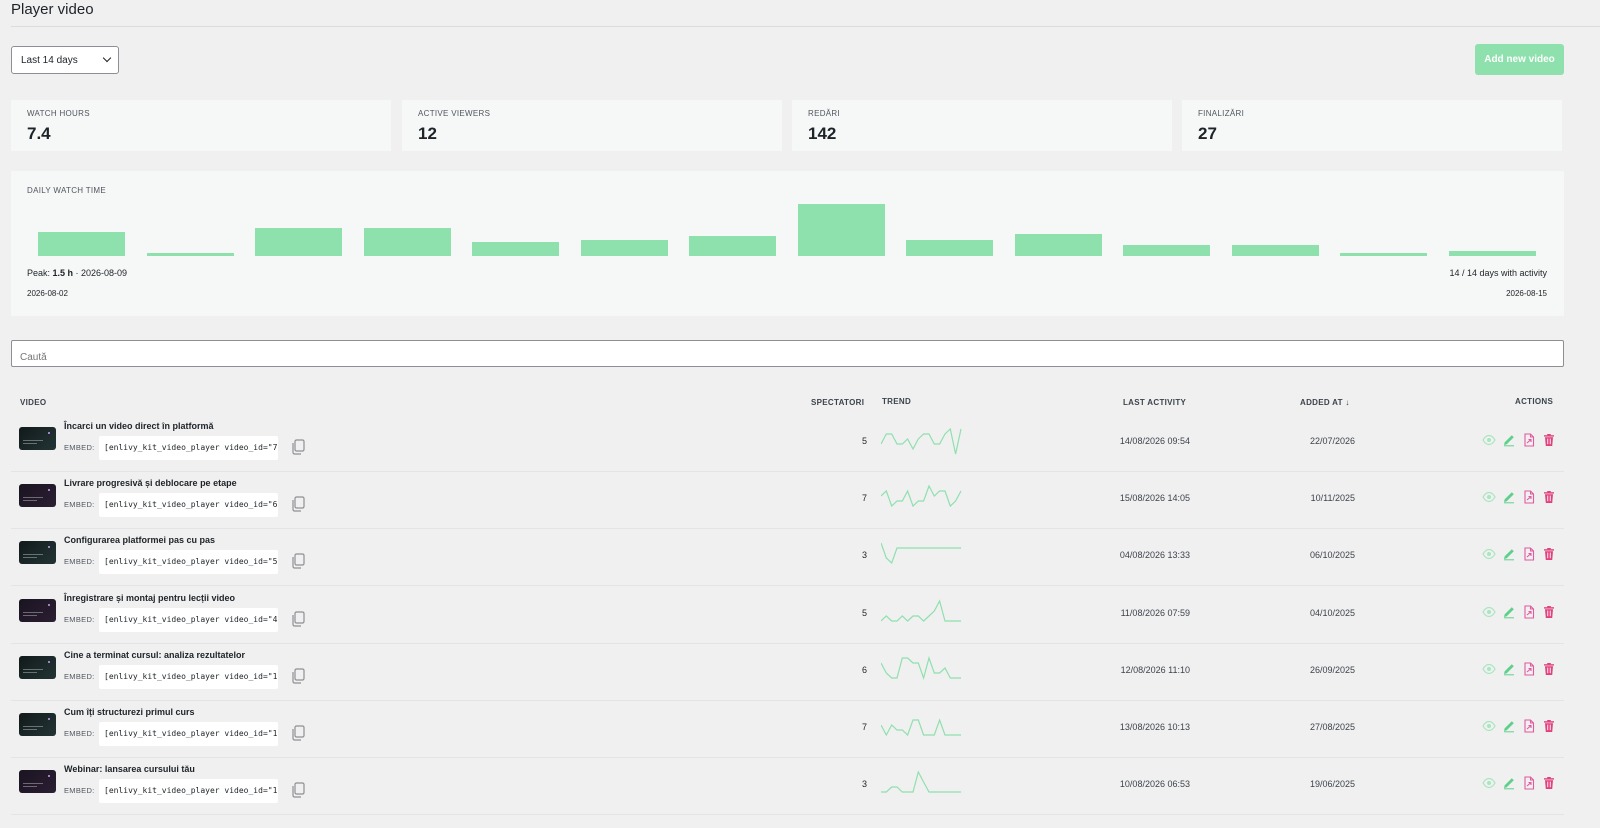 This screenshot has height=828, width=1600. I want to click on embed-code-field: [enlivy_kit_video_player video_id="5, so click(188, 562).